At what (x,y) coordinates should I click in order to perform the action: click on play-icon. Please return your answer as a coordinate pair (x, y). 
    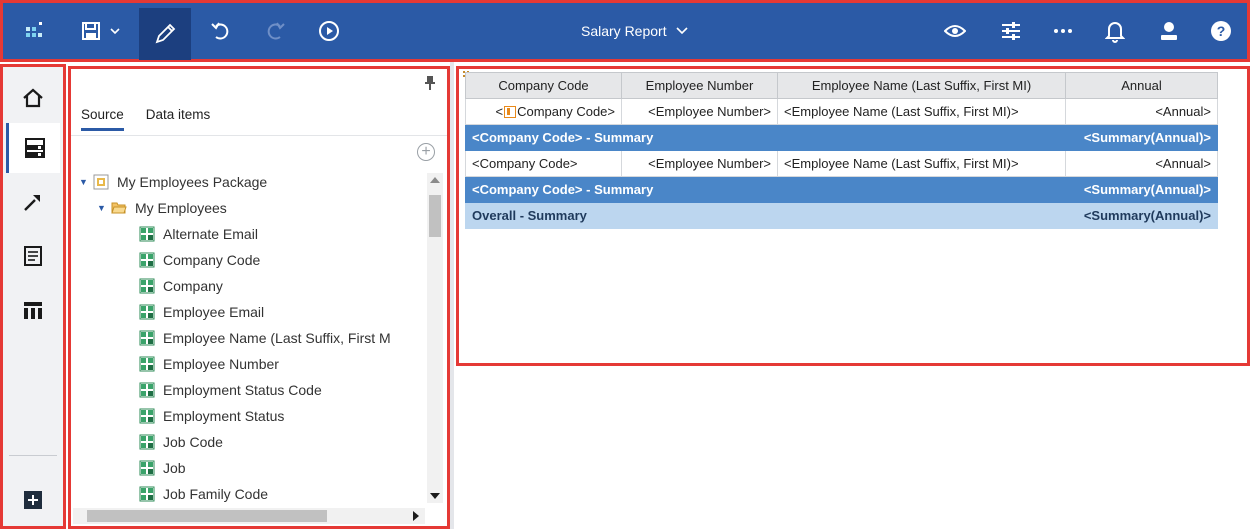
    Looking at the image, I should click on (329, 31).